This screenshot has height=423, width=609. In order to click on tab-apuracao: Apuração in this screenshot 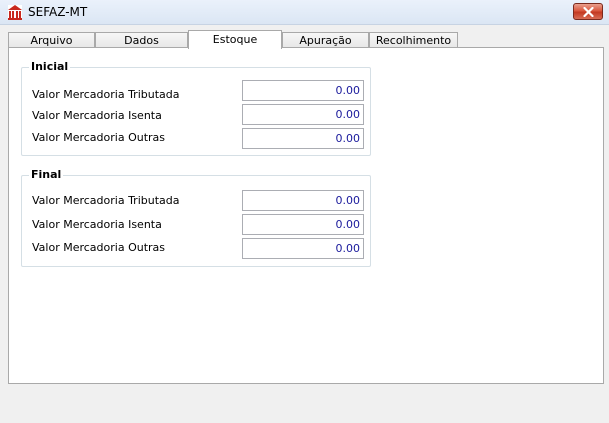, I will do `click(325, 40)`.